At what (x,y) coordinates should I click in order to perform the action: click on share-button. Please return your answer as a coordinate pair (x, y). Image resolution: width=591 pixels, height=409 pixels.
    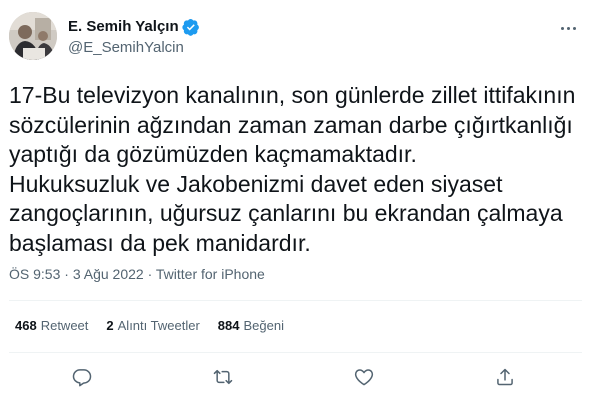
    Looking at the image, I should click on (505, 377).